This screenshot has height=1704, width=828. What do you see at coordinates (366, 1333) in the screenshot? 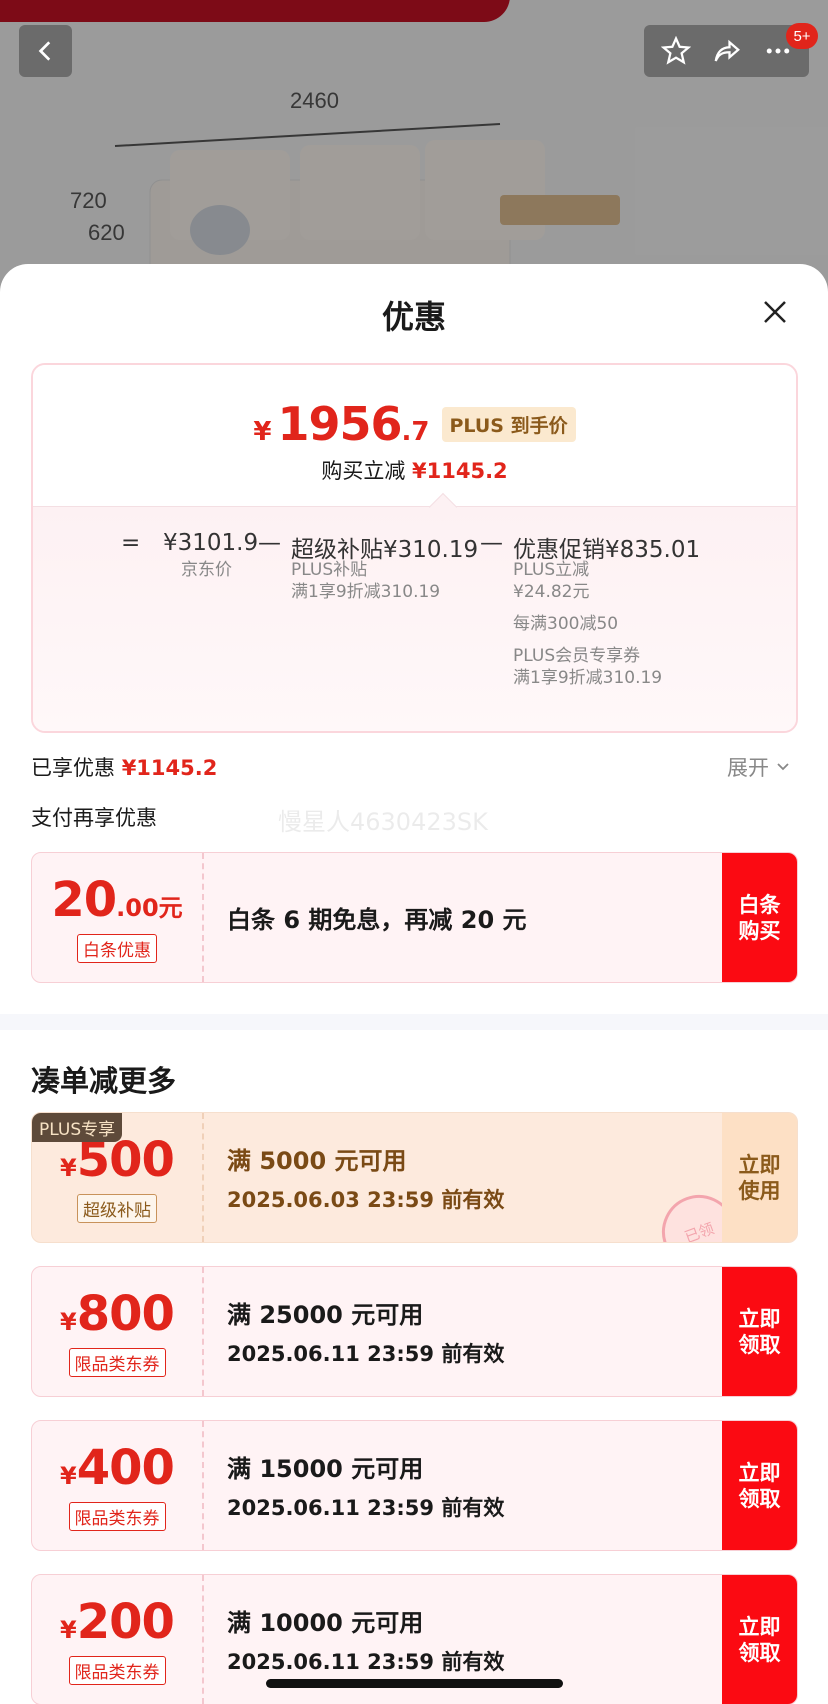
I see `coupon-description: 满 25000 元可用 2025.06.11 23:59 前有效` at bounding box center [366, 1333].